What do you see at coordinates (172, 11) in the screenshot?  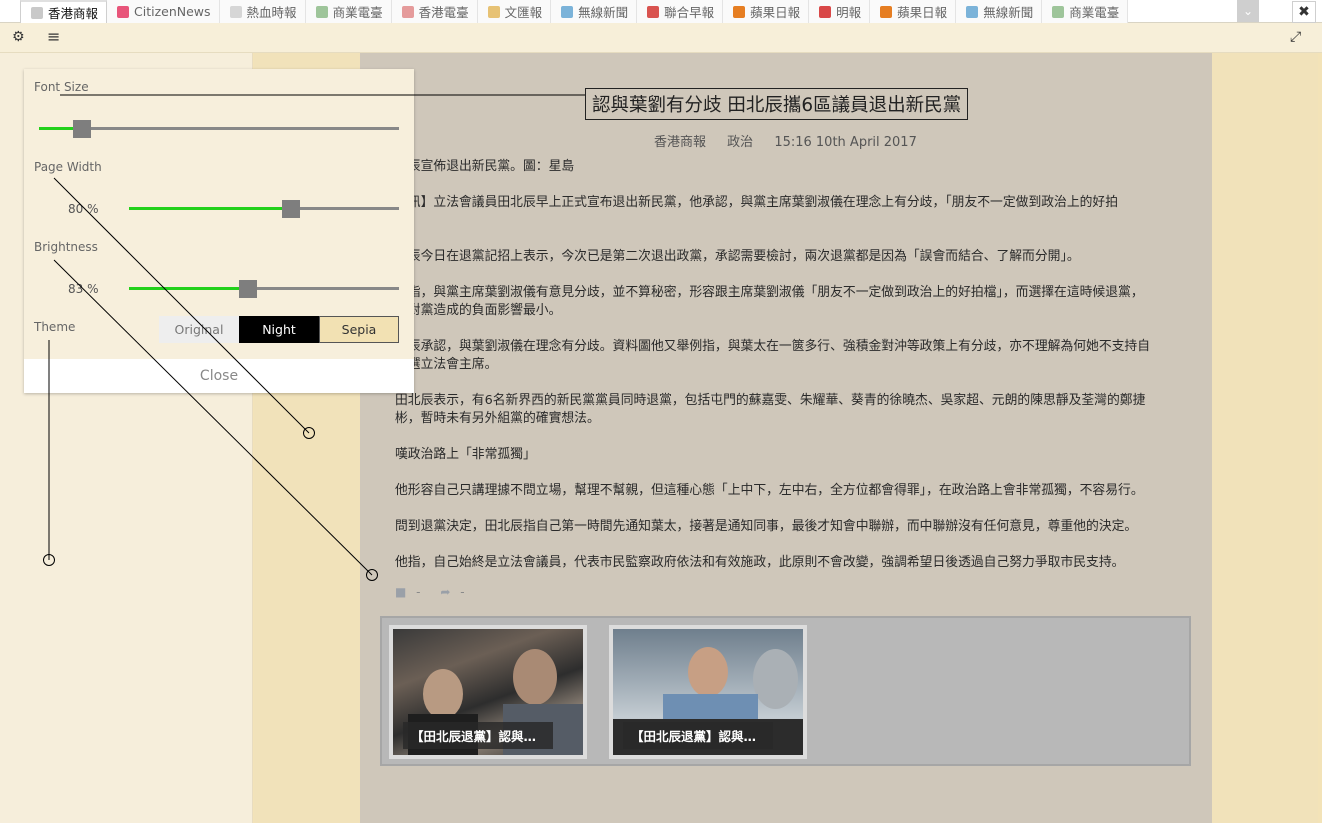 I see `tab-label: CitizenNews` at bounding box center [172, 11].